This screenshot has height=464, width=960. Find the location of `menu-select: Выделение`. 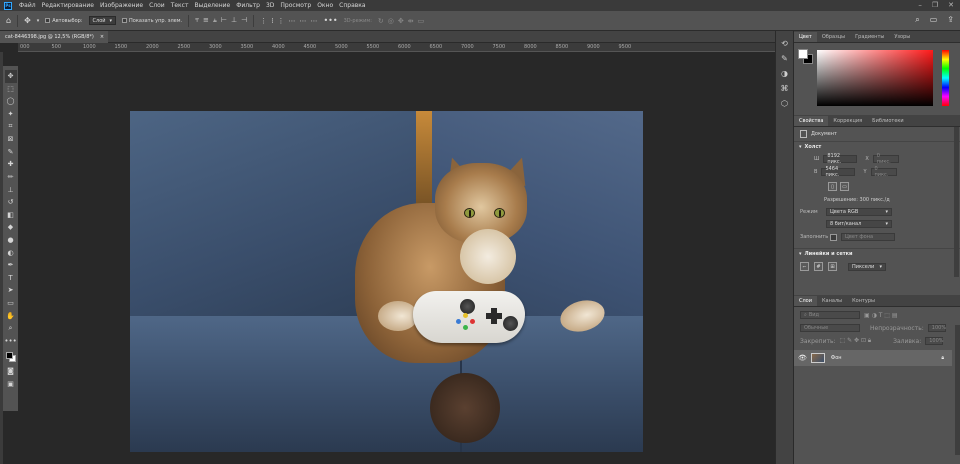

menu-select: Выделение is located at coordinates (212, 5).